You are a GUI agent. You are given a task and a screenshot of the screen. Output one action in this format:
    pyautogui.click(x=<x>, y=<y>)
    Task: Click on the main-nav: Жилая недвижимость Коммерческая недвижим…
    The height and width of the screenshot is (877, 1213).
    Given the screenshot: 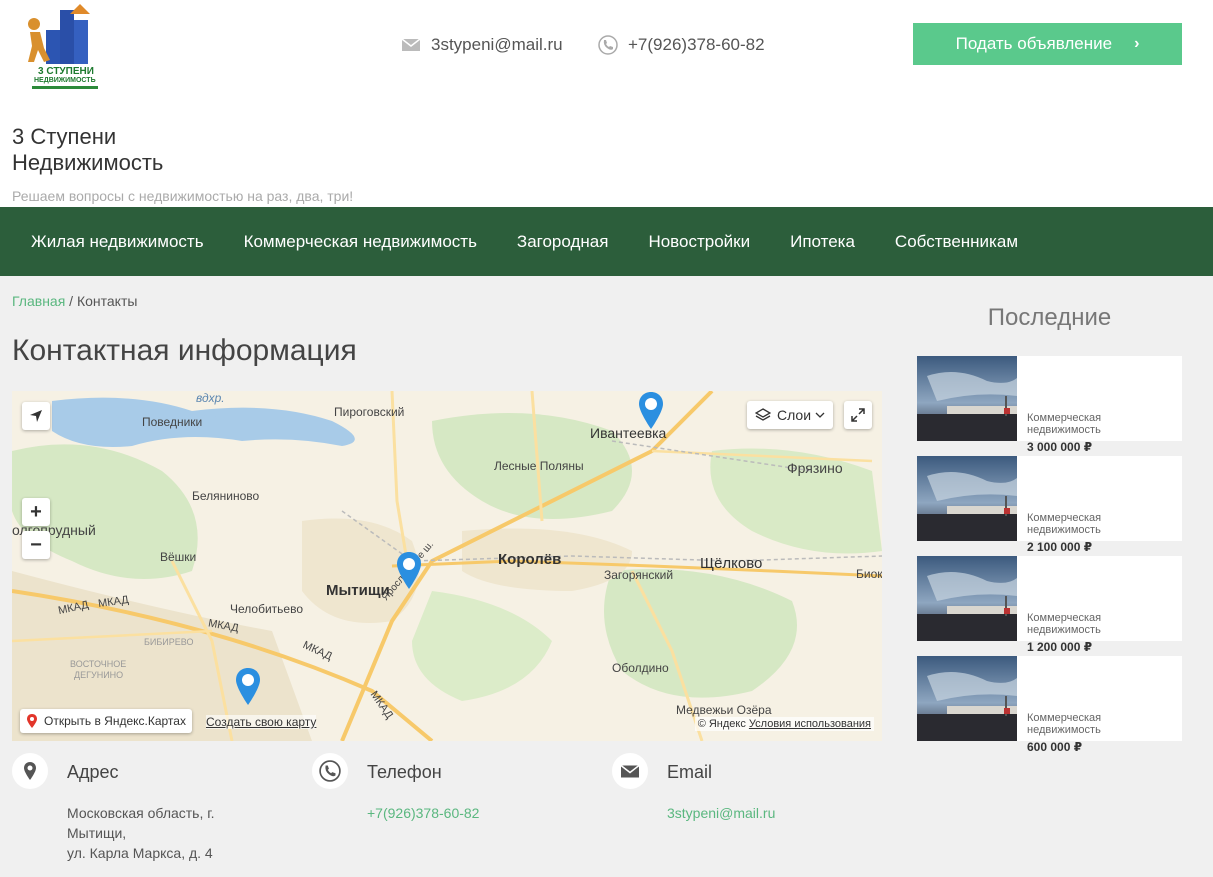 What is the action you would take?
    pyautogui.click(x=606, y=241)
    